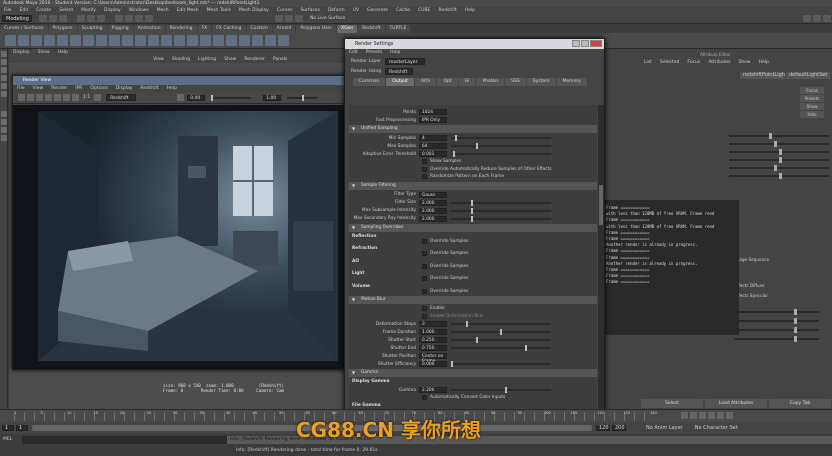 The image size is (832, 456). What do you see at coordinates (719, 62) in the screenshot?
I see `attribute-editor-menu-item: Attributes` at bounding box center [719, 62].